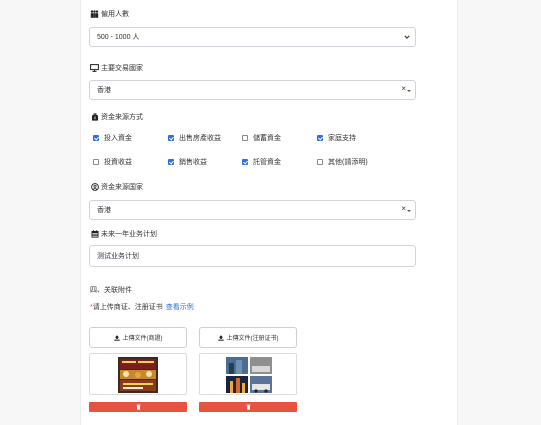  What do you see at coordinates (248, 337) in the screenshot?
I see `upload-registration-certificate-button: 上傳文件(注册证书)` at bounding box center [248, 337].